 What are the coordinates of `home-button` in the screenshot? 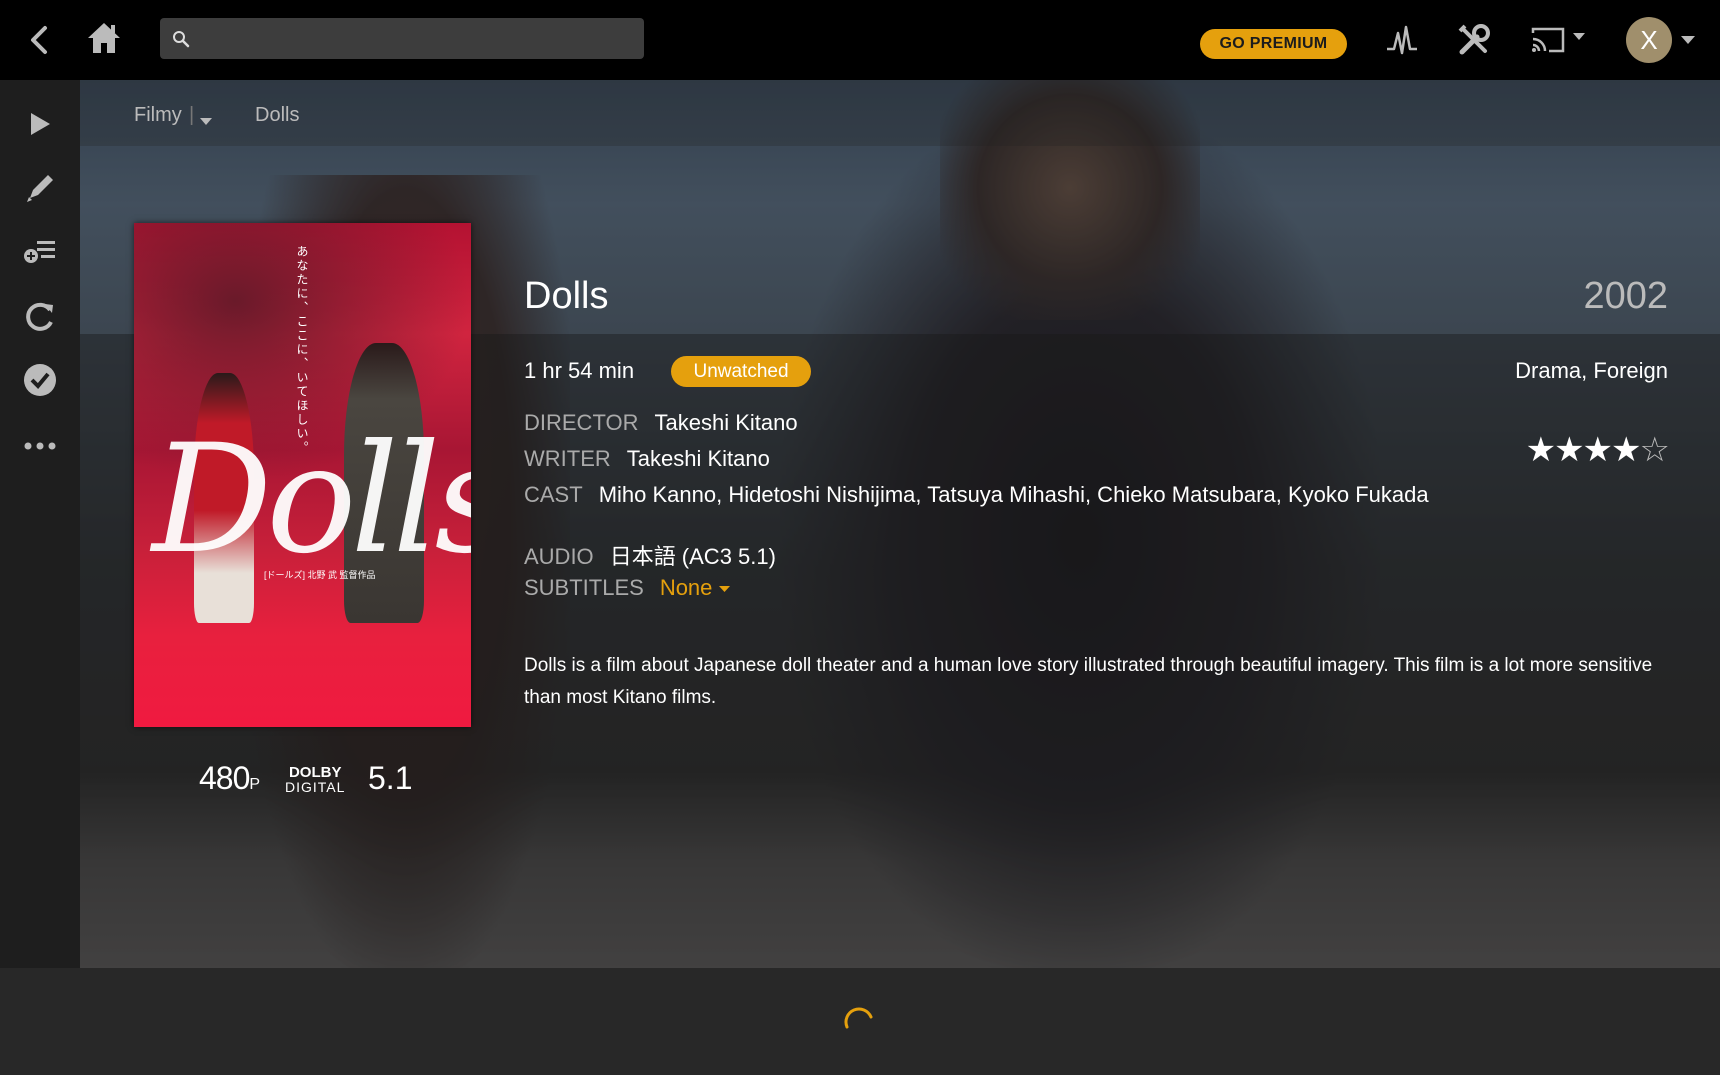 It's located at (104, 38).